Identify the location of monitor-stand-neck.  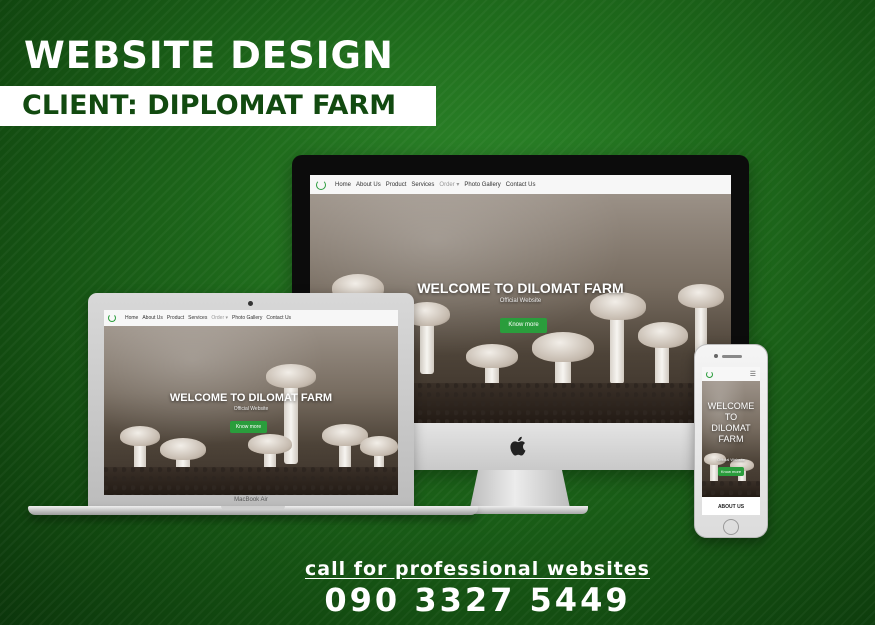
(520, 489).